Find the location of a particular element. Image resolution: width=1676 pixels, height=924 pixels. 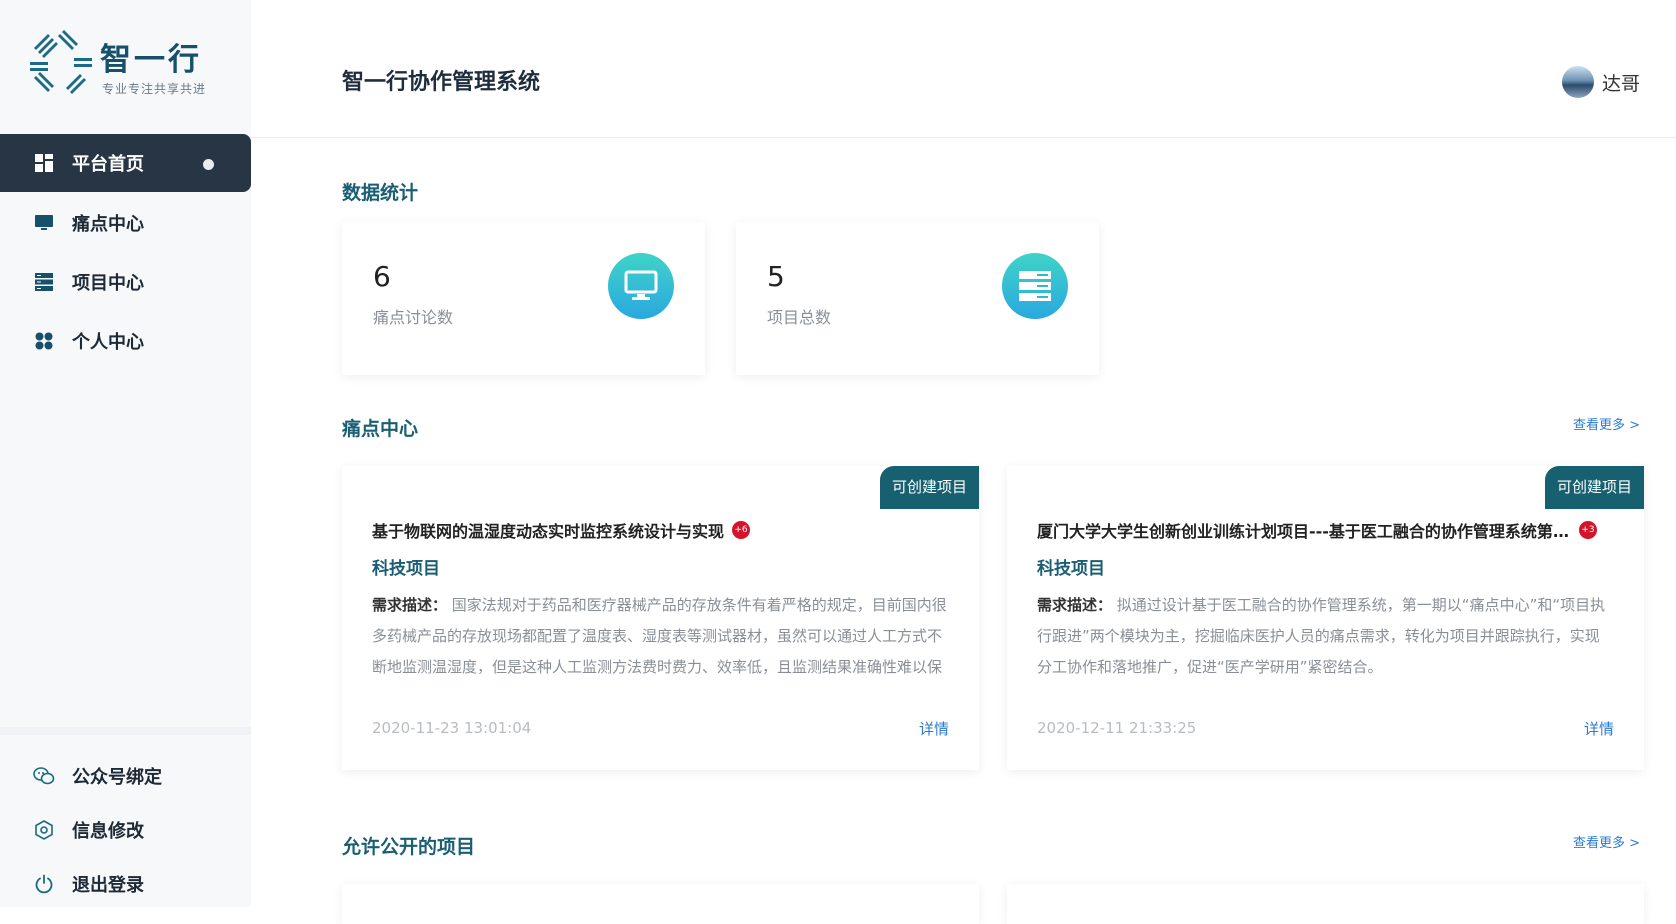

sidebar-item-personal-center: 个人中心 is located at coordinates (125, 341).